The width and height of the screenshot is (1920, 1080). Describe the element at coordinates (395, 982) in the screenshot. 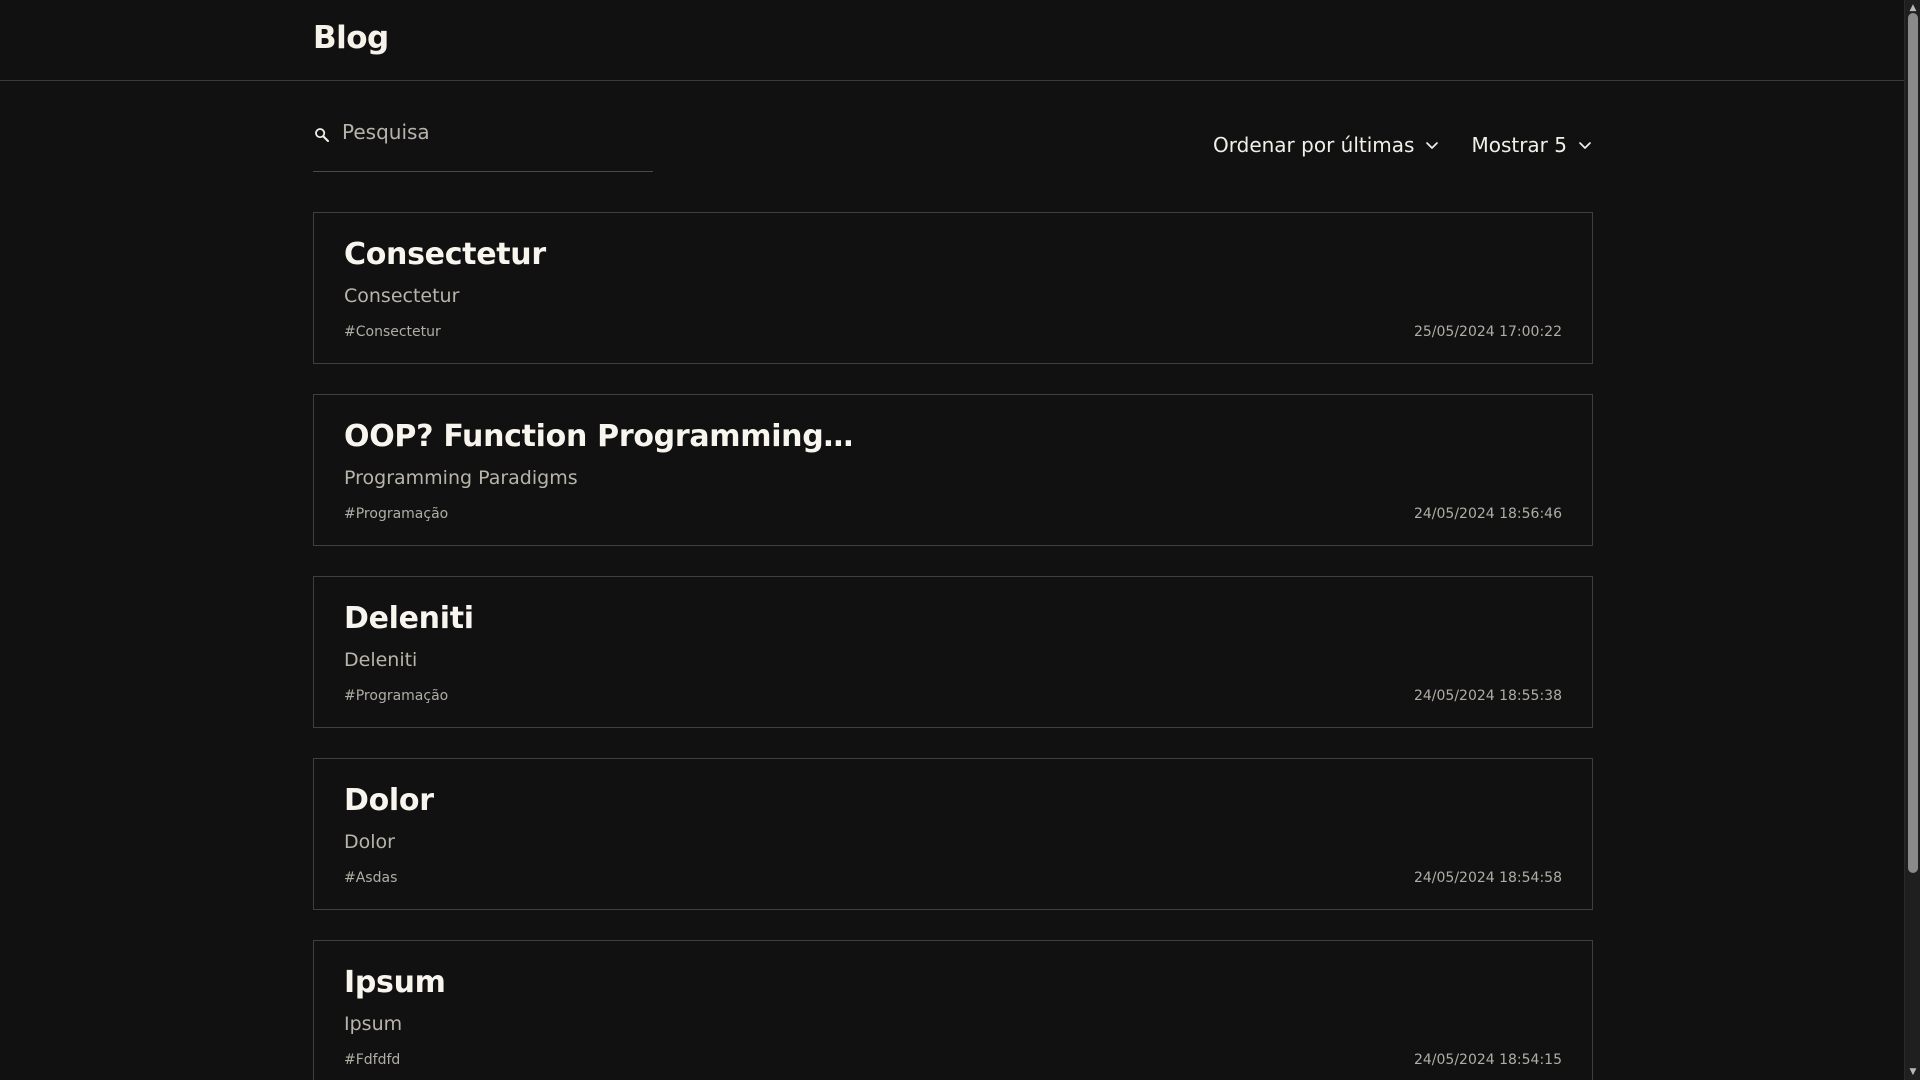

I see `post-title: Ipsum` at that location.